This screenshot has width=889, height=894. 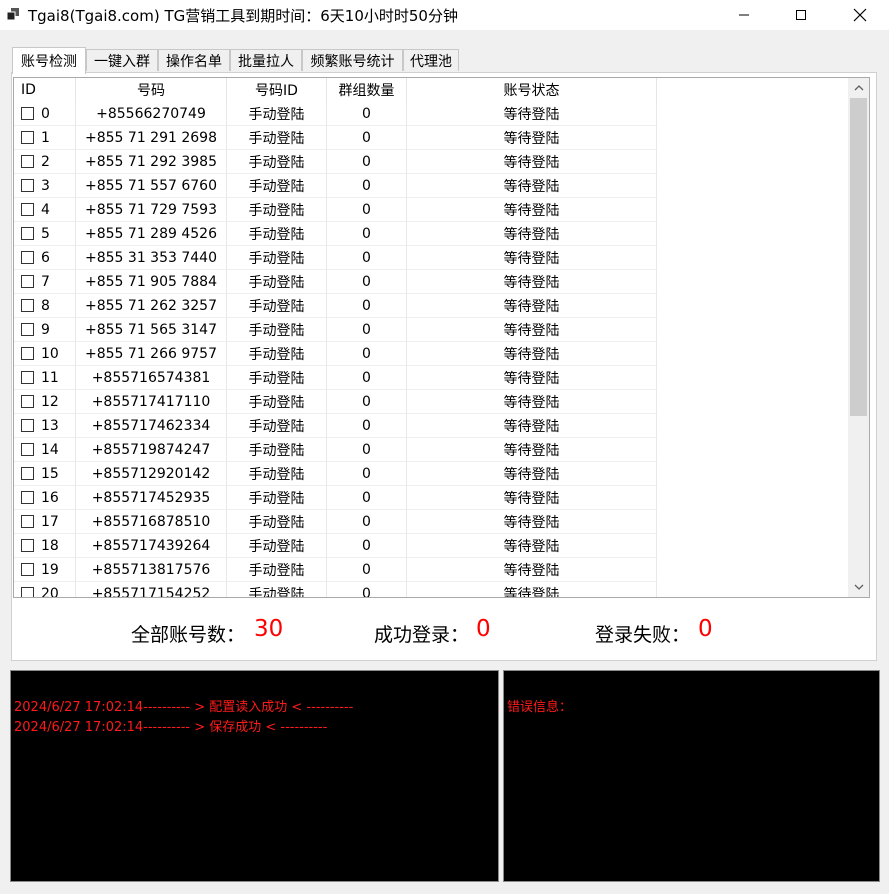 What do you see at coordinates (431, 474) in the screenshot?
I see `table-row: 15 +855712920142 手动登陆 0 等待登陆` at bounding box center [431, 474].